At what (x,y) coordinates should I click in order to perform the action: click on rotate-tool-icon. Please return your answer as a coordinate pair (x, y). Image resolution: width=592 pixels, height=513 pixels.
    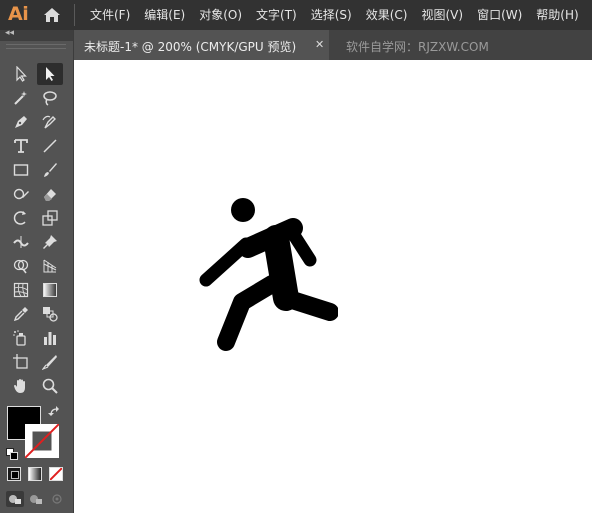
    Looking at the image, I should click on (21, 218).